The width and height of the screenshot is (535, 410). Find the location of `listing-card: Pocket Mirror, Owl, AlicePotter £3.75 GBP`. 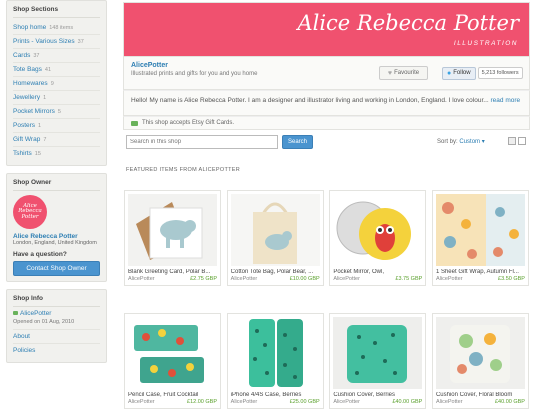

listing-card: Pocket Mirror, Owl, AlicePotter £3.75 GBP is located at coordinates (378, 238).